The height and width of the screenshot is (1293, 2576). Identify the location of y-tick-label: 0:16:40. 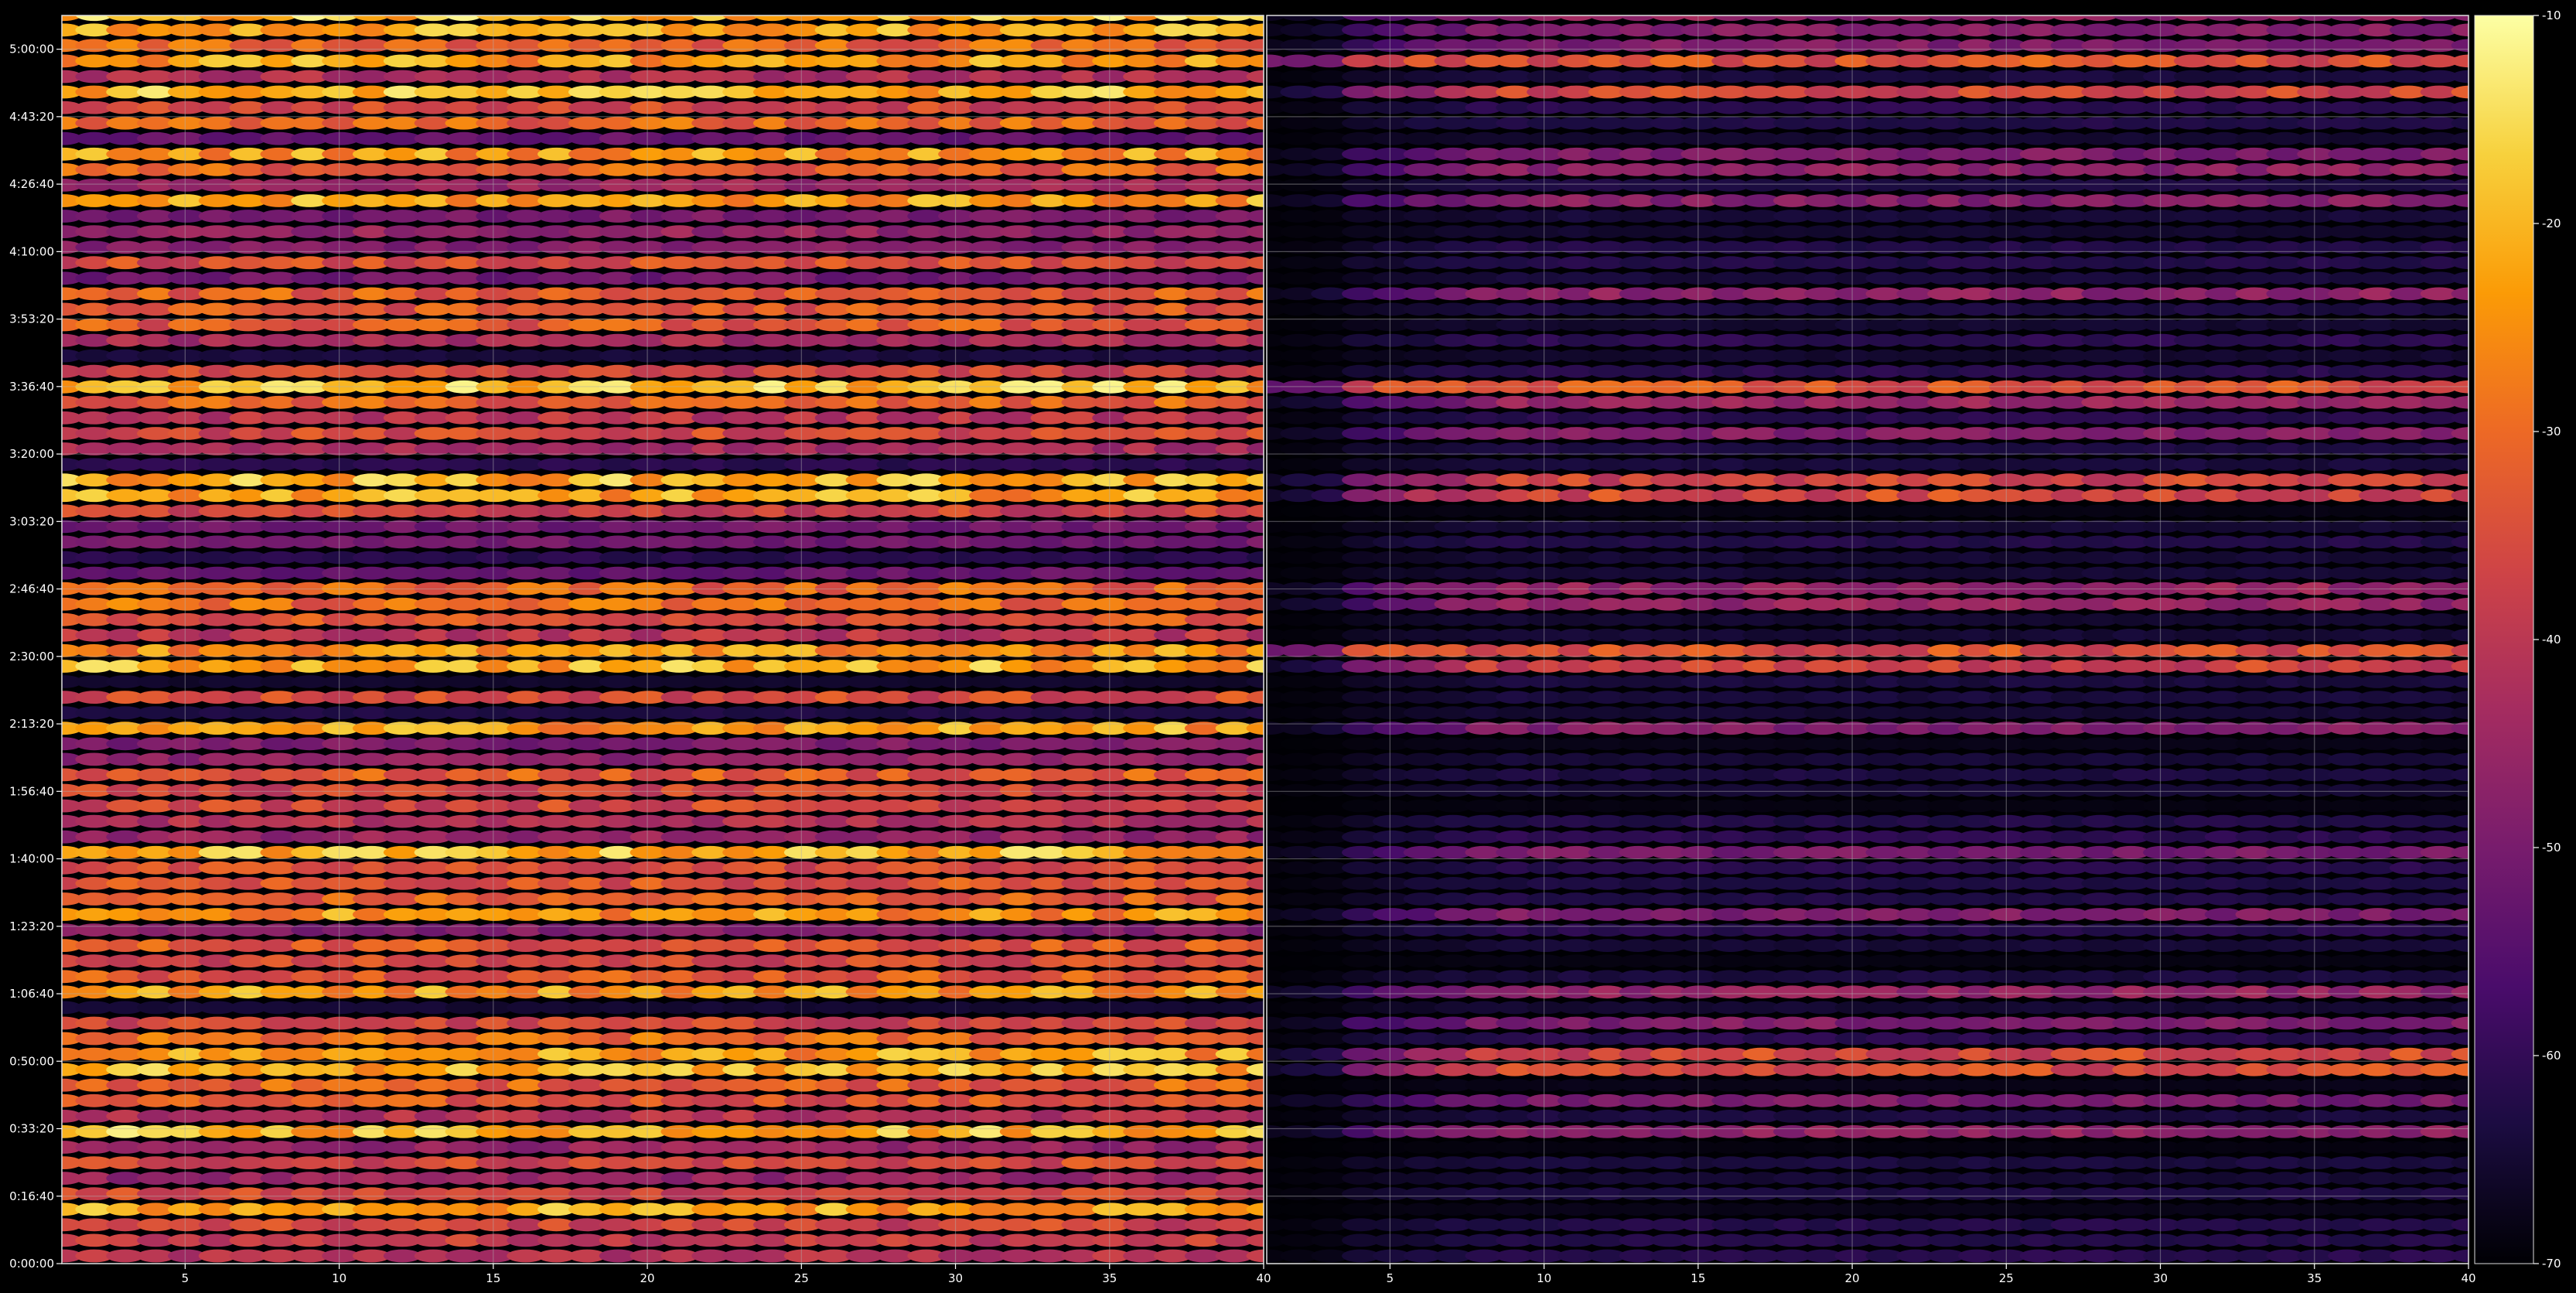
(32, 1196).